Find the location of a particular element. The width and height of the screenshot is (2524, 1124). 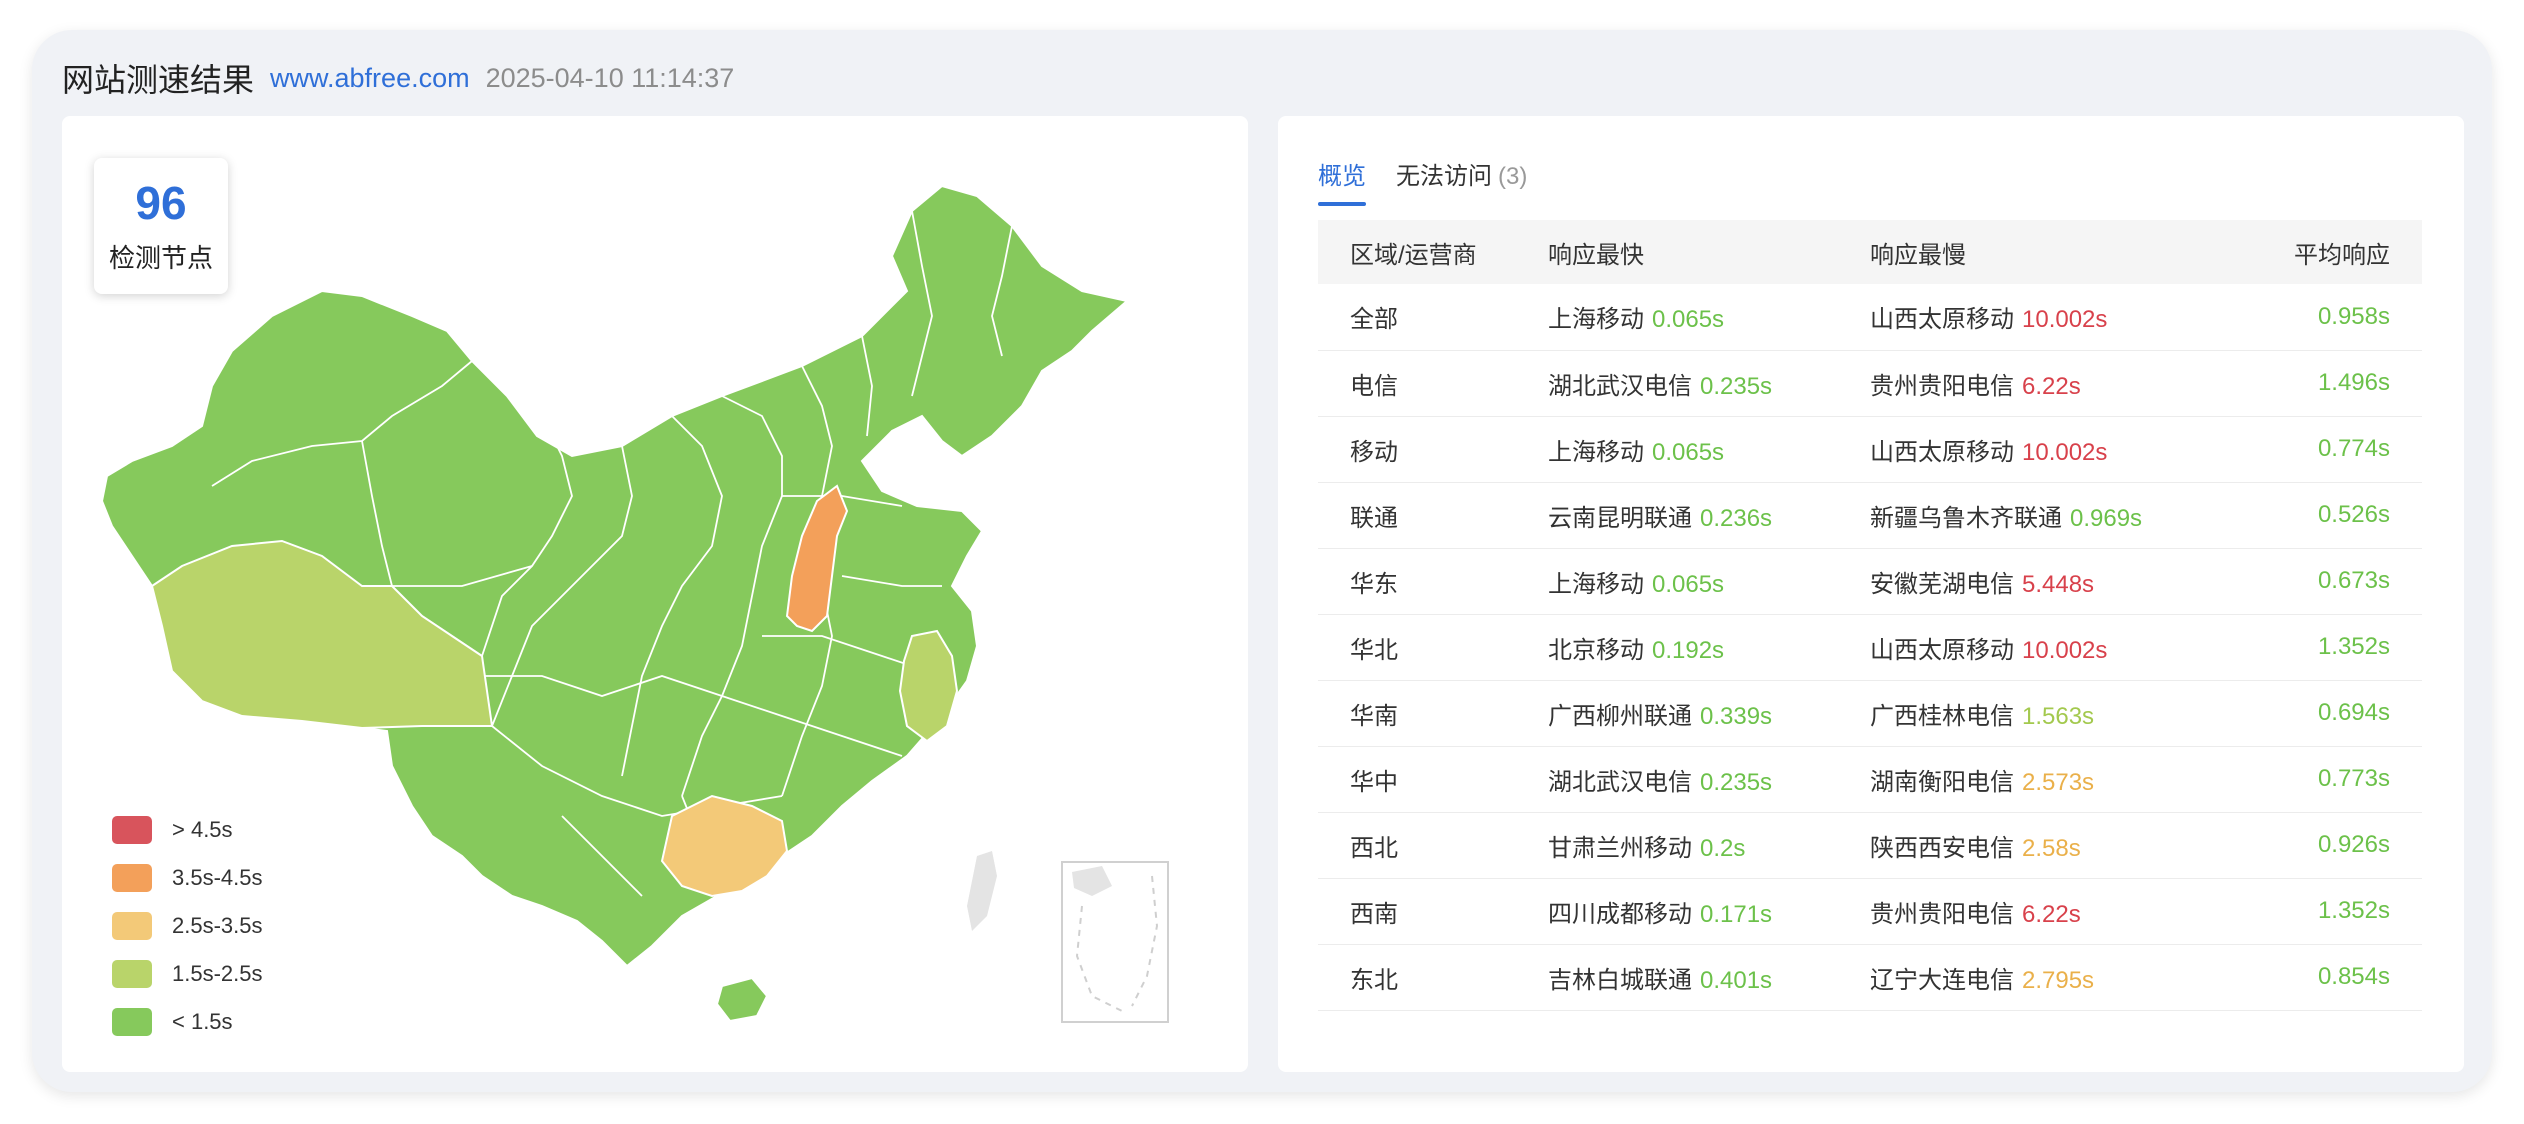

fastest-cell: 广西柳州联通 0.339s is located at coordinates (1677, 713).